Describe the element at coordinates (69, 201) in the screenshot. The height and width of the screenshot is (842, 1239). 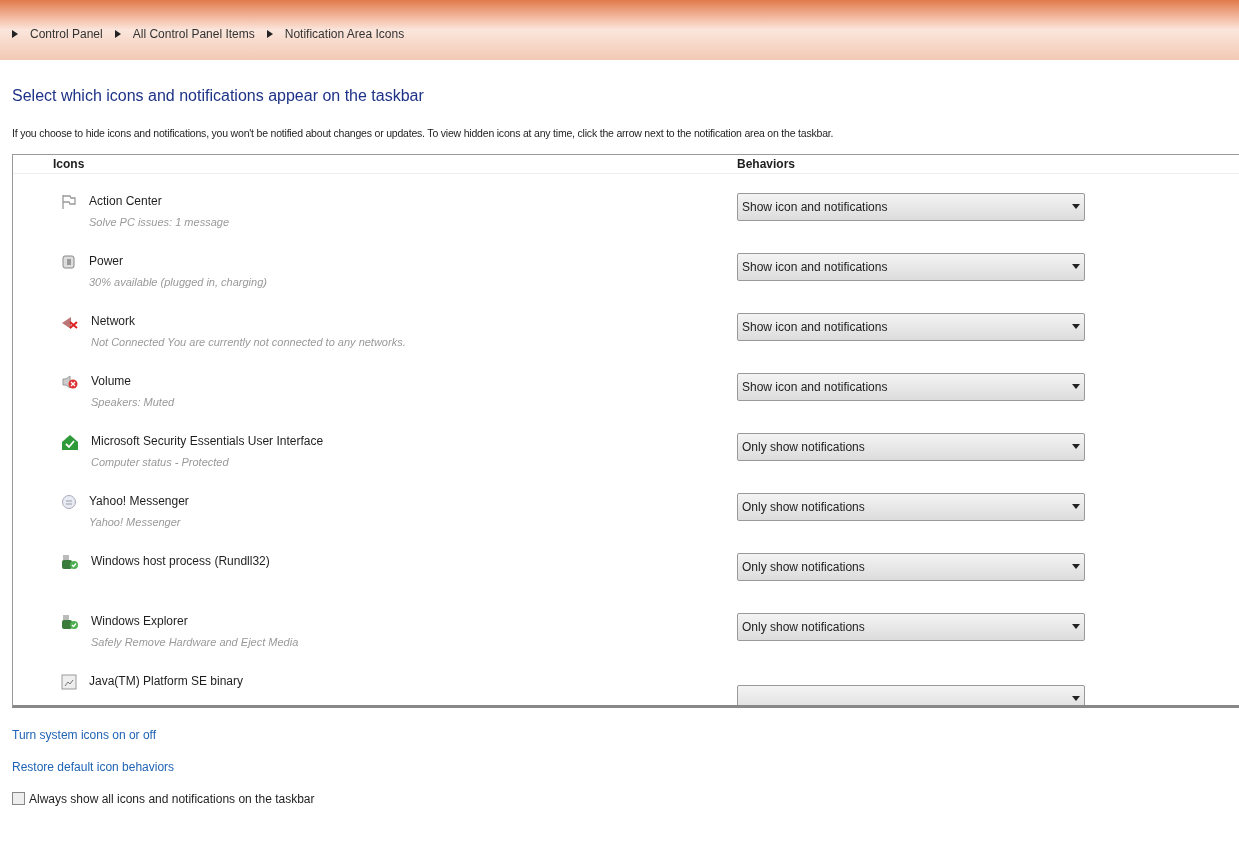
I see `flag-icon` at that location.